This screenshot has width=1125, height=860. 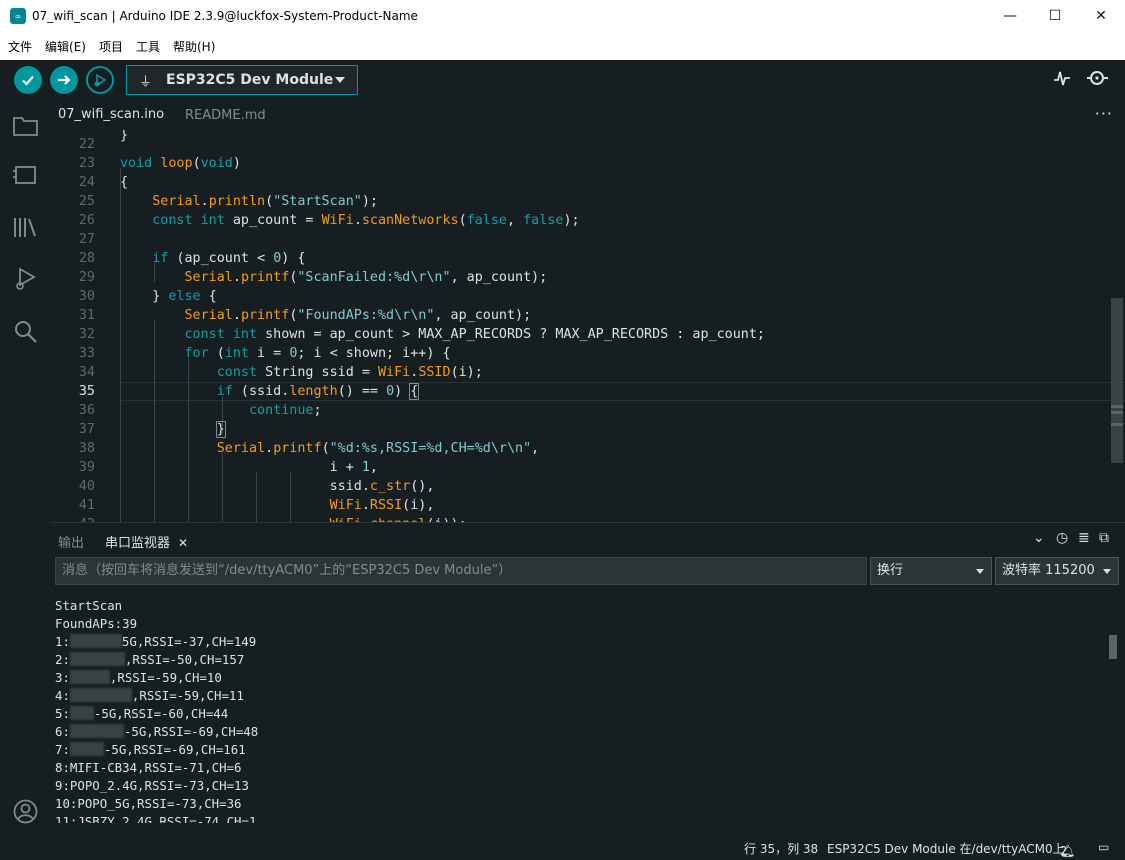 I want to click on tab-serial-monitor: 串口监视器 ✕, so click(x=146, y=541).